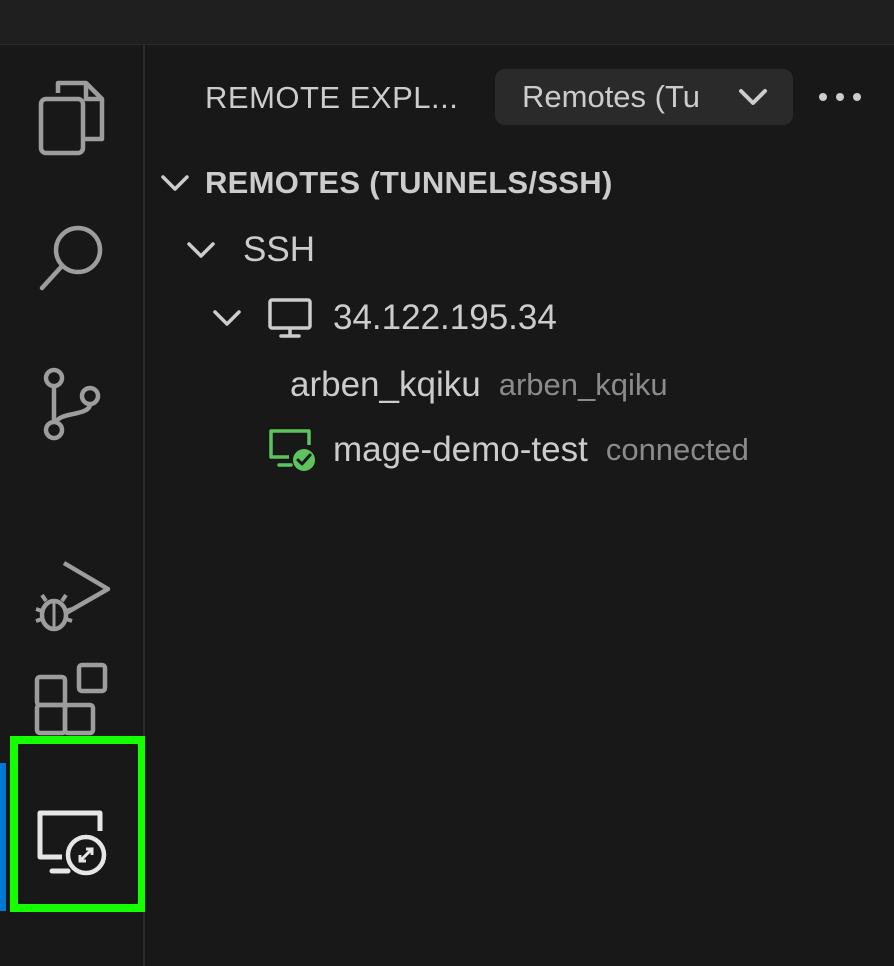  I want to click on files-icon, so click(71, 118).